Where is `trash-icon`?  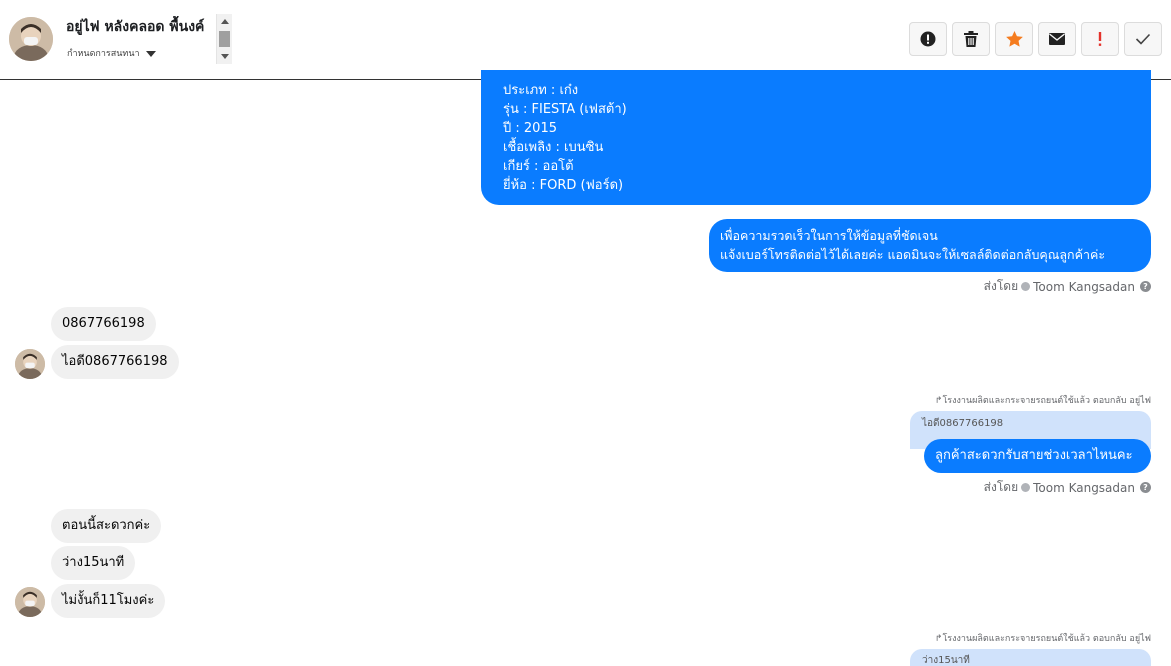 trash-icon is located at coordinates (971, 39).